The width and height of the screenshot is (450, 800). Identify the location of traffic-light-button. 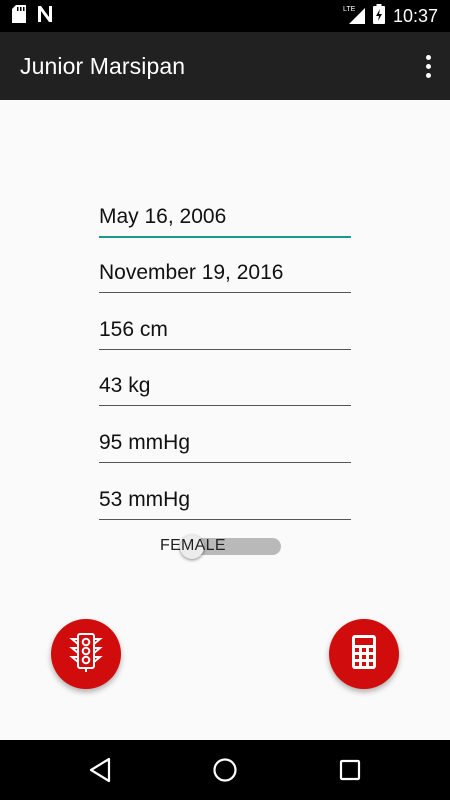
(86, 654).